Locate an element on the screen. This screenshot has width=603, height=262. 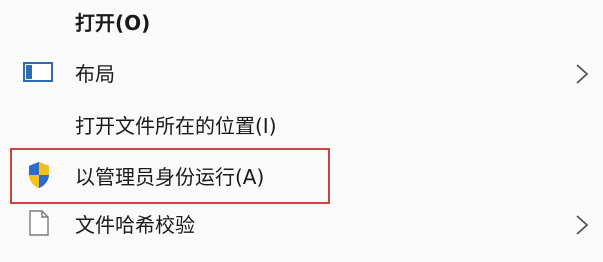
menu-item-run-as-admin-label: 以管理员身份运行(A) is located at coordinates (170, 177).